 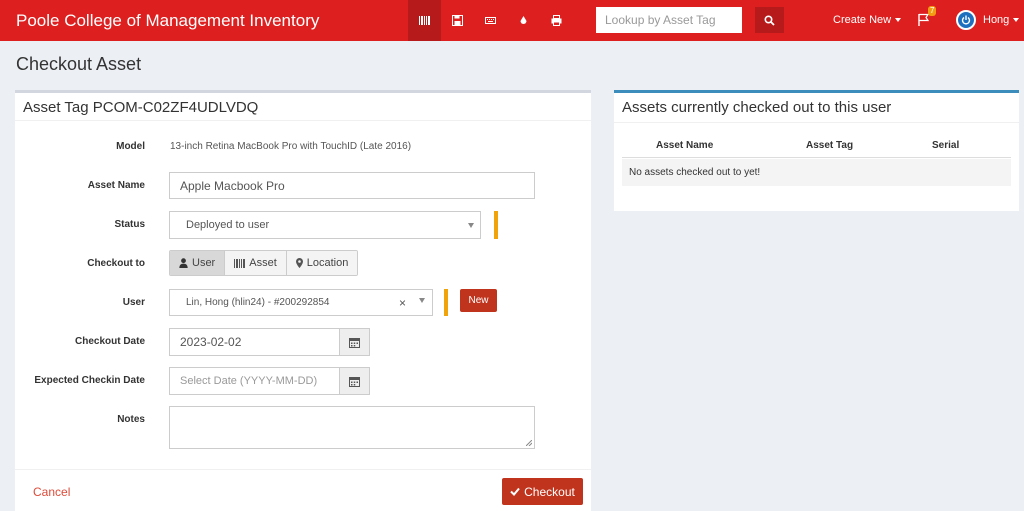 What do you see at coordinates (457, 20) in the screenshot?
I see `save-icon` at bounding box center [457, 20].